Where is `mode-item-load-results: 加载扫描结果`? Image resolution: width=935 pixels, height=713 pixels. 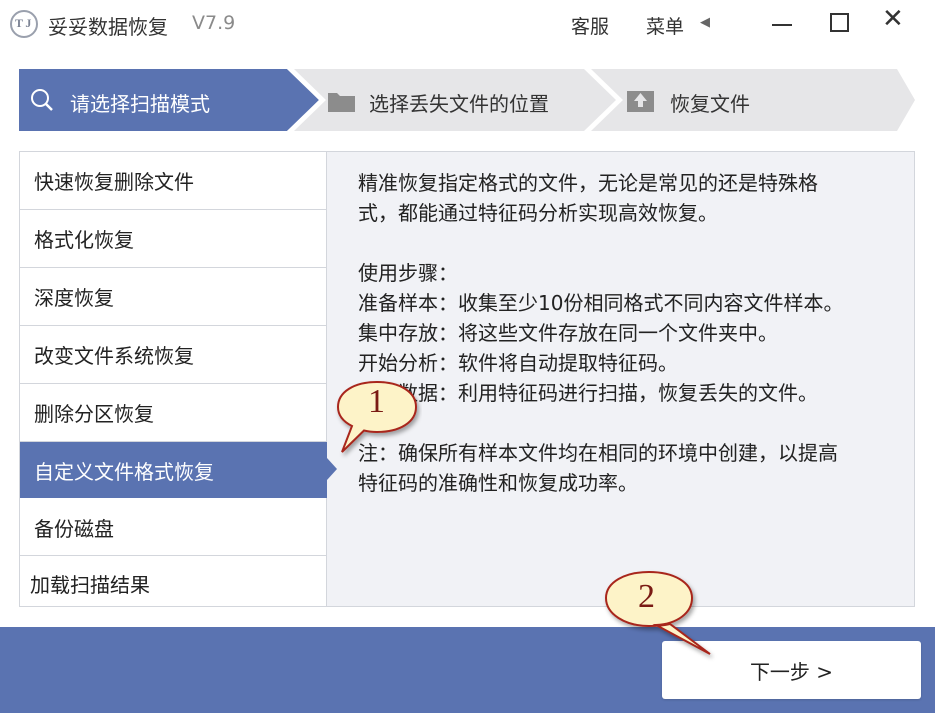
mode-item-load-results: 加载扫描结果 is located at coordinates (173, 583).